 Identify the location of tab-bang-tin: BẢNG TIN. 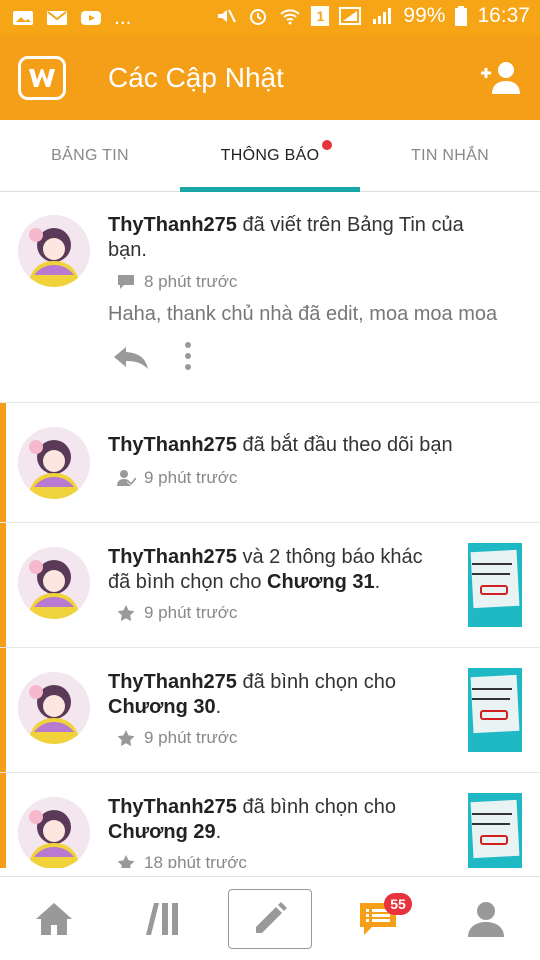
(90, 156).